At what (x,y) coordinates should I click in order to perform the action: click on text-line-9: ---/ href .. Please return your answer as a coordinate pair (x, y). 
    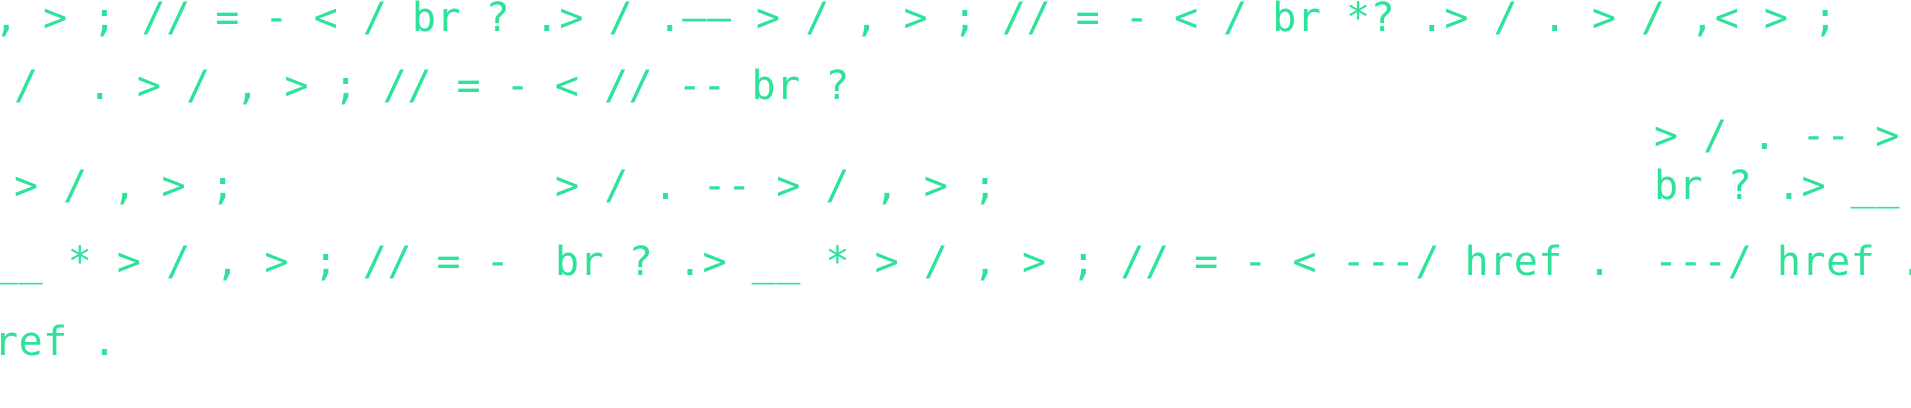
    Looking at the image, I should click on (1782, 262).